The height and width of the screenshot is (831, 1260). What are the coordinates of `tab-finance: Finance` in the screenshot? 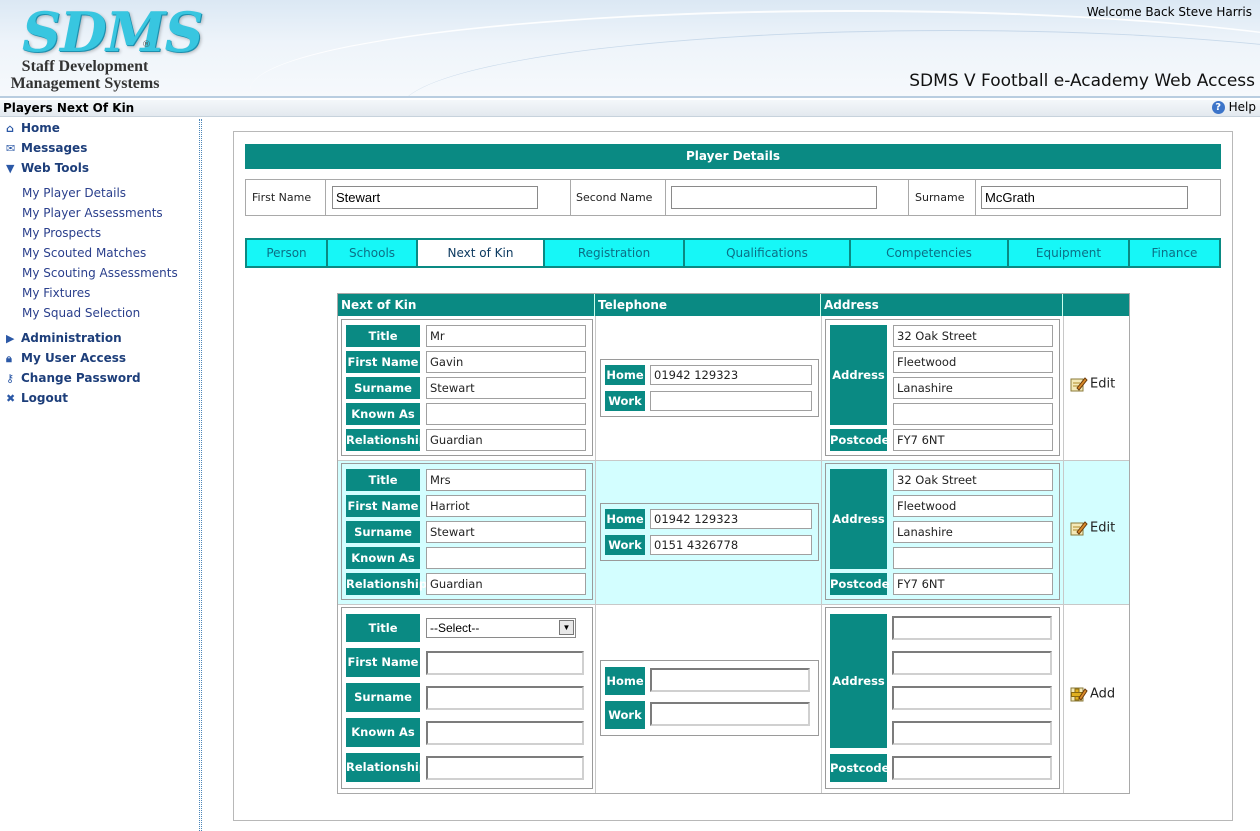 It's located at (1174, 253).